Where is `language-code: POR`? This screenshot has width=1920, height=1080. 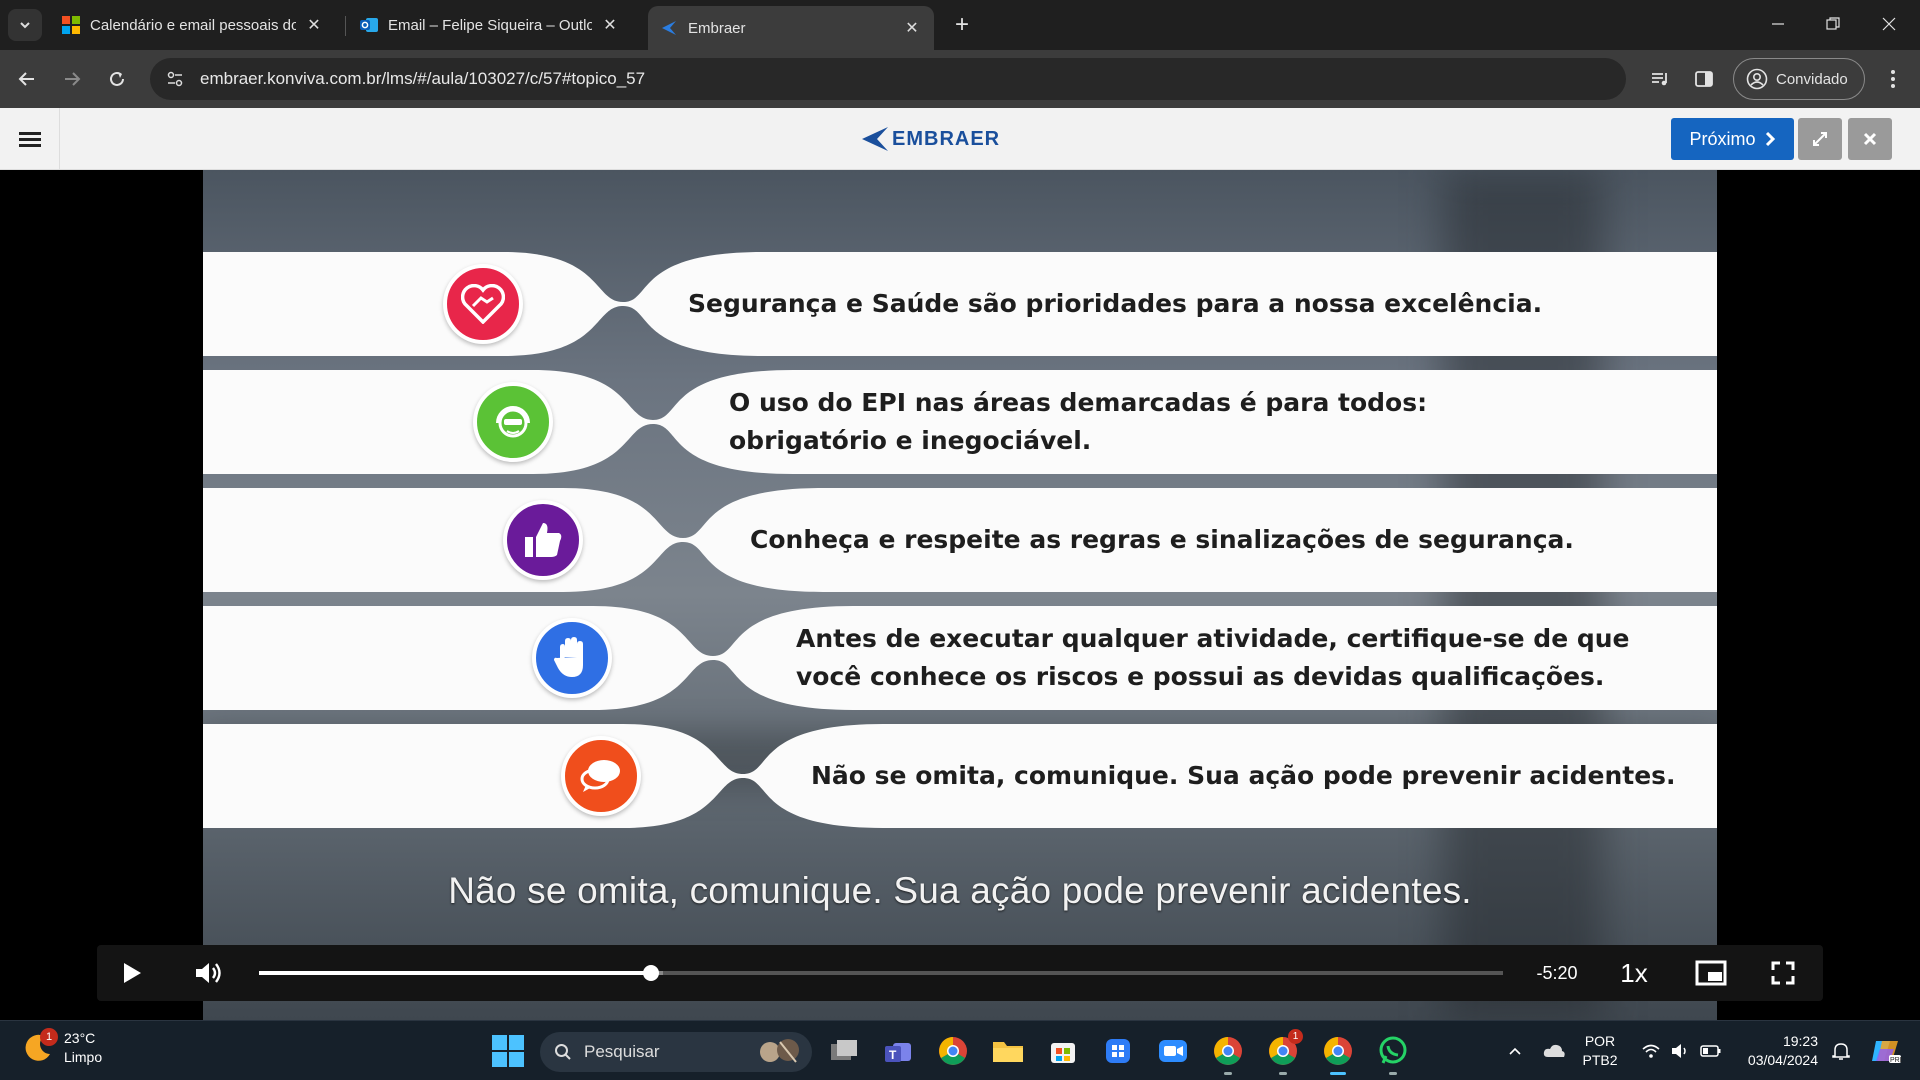 language-code: POR is located at coordinates (1600, 1041).